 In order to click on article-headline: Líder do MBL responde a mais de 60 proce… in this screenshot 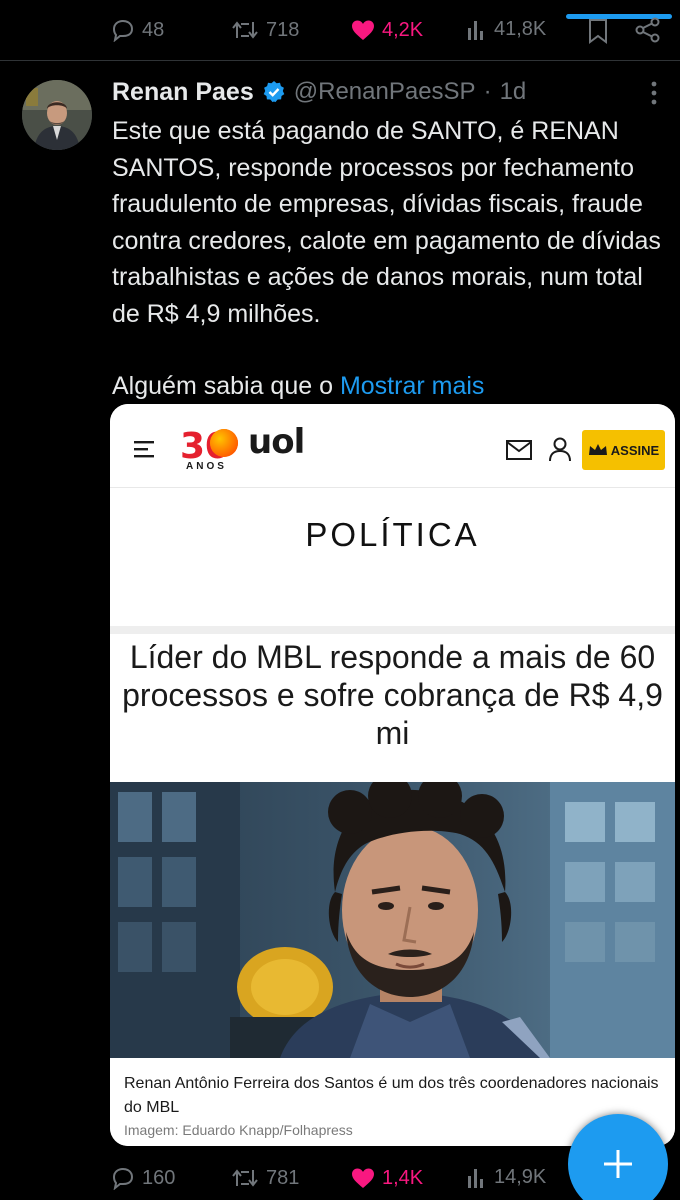, I will do `click(392, 695)`.